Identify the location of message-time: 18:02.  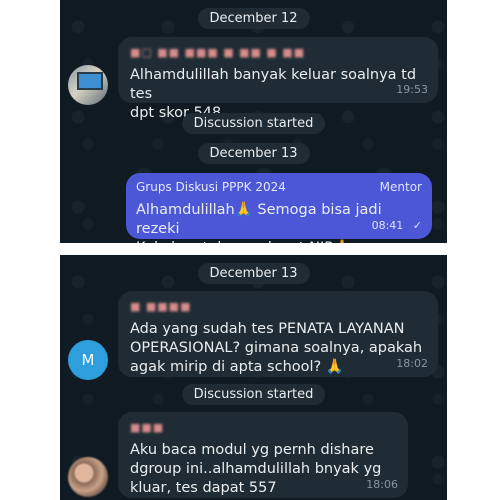
(412, 363).